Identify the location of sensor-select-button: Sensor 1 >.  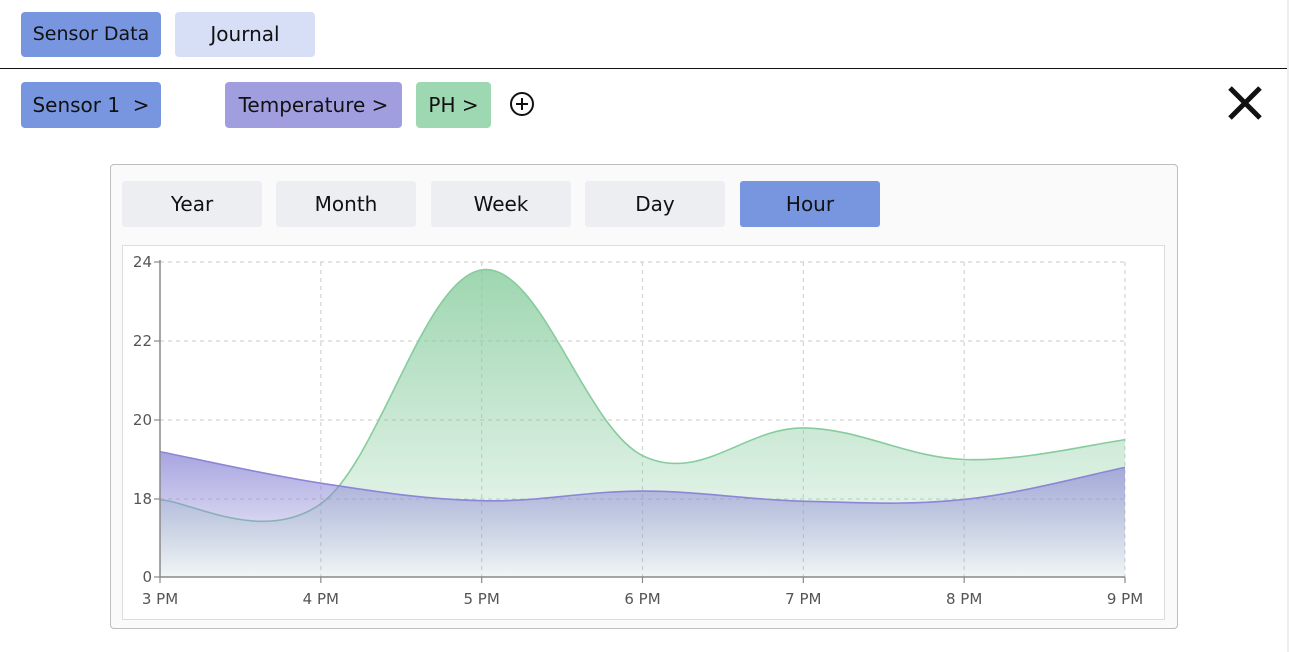
(91, 105).